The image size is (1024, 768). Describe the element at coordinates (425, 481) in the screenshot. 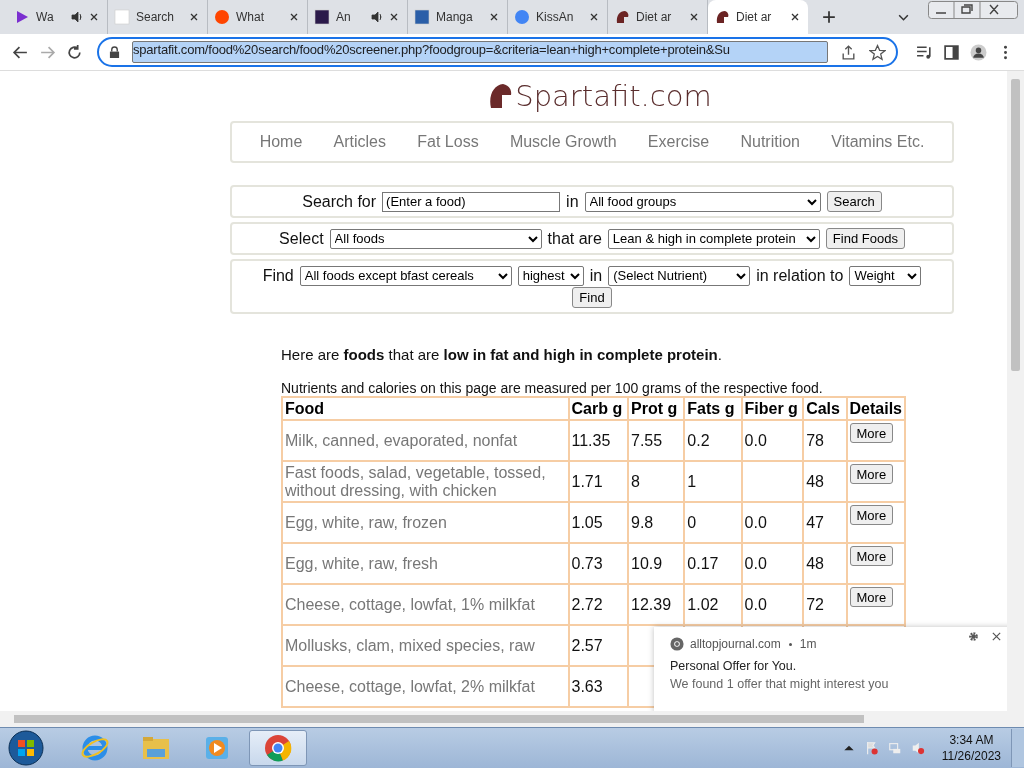

I see `table-cell: Fast foods, salad, vegetable, tossed, without dressing, with chicken` at that location.